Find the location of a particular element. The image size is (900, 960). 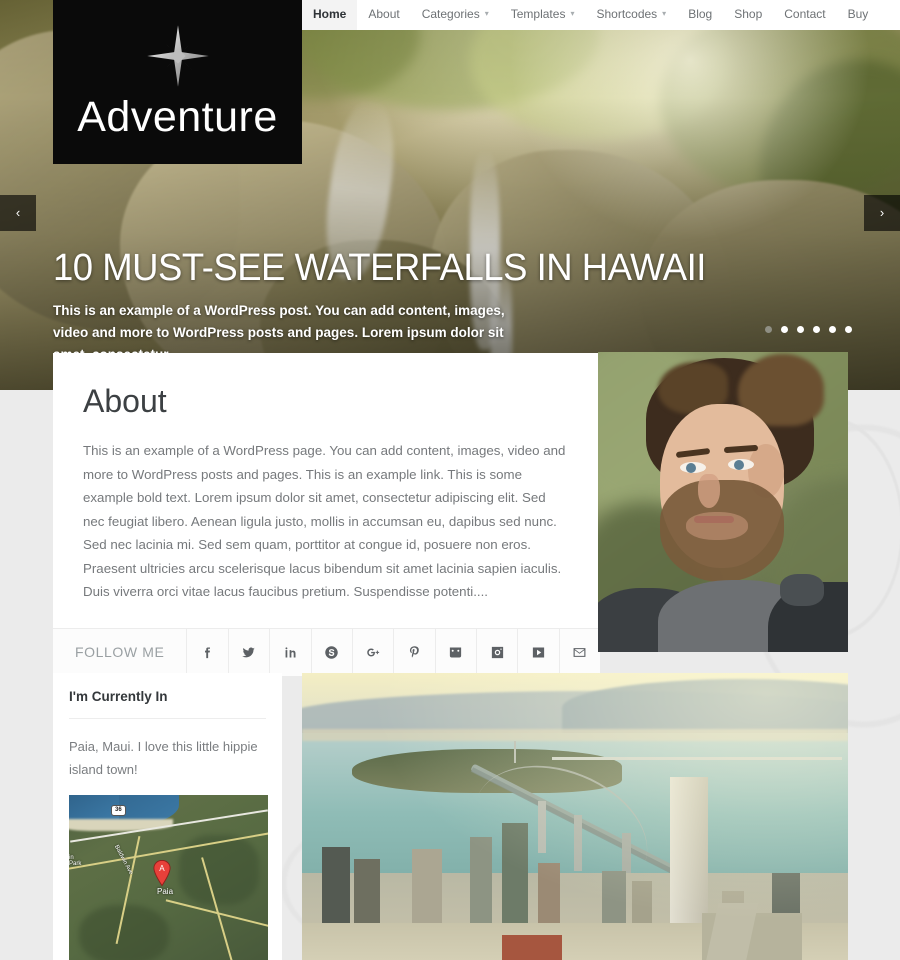

github-icon is located at coordinates (456, 652).